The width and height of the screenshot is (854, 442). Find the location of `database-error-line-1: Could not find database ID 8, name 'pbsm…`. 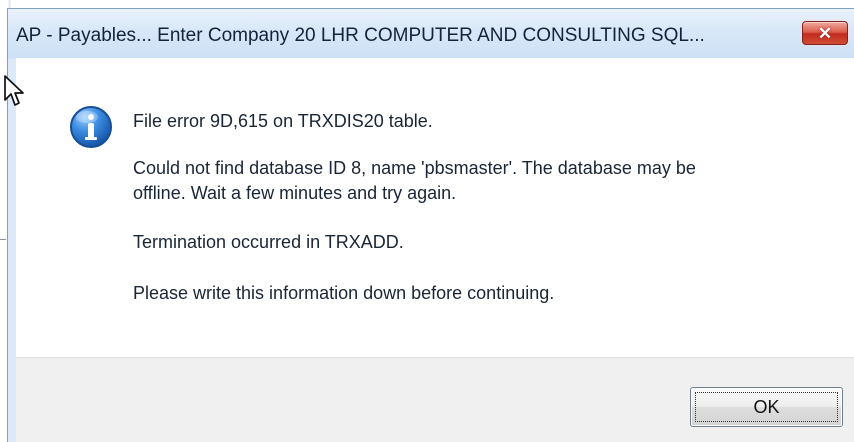

database-error-line-1: Could not find database ID 8, name 'pbsm… is located at coordinates (414, 168).